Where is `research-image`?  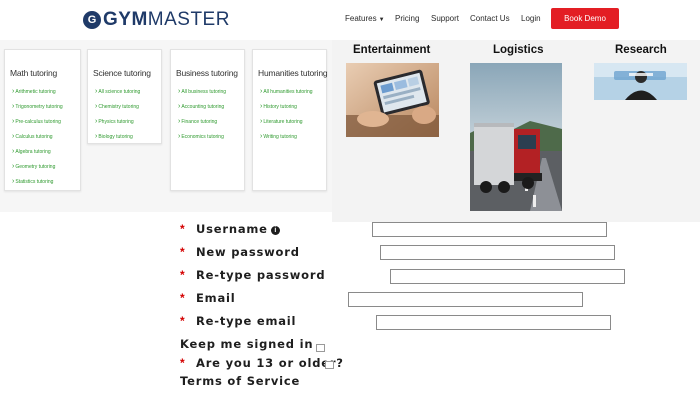
research-image is located at coordinates (640, 81).